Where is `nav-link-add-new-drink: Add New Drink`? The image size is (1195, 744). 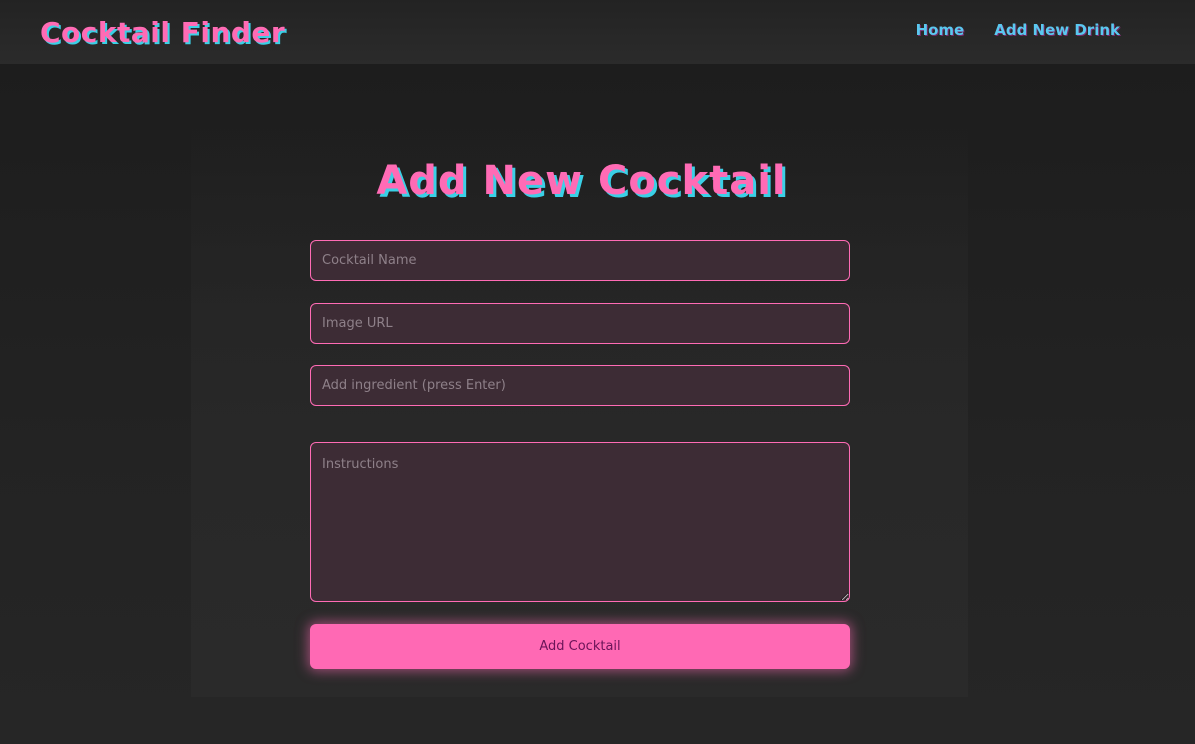 nav-link-add-new-drink: Add New Drink is located at coordinates (1057, 30).